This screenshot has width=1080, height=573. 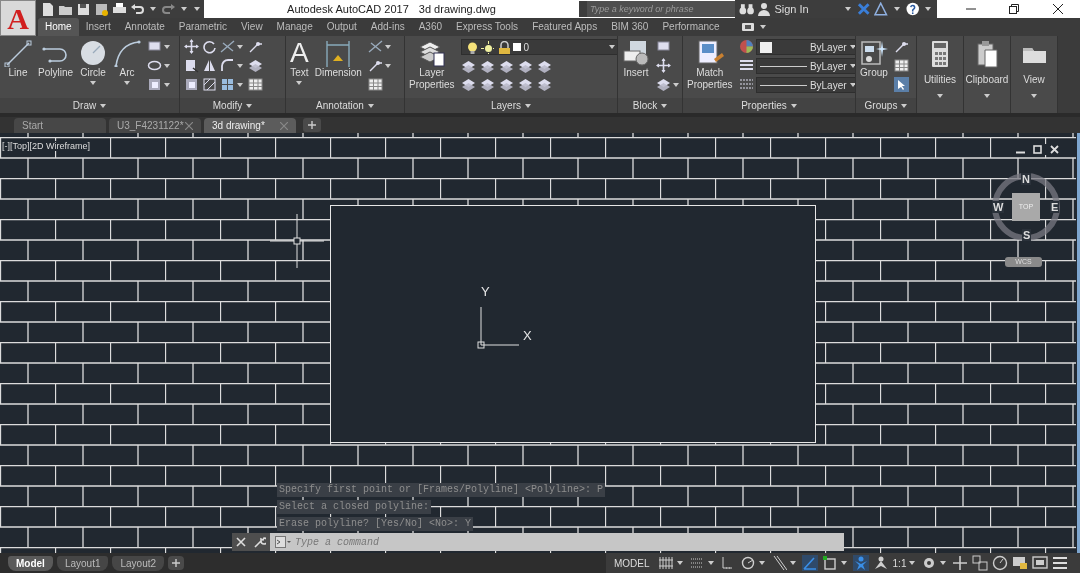 What do you see at coordinates (746, 46) in the screenshot?
I see `color-wheel-icon` at bounding box center [746, 46].